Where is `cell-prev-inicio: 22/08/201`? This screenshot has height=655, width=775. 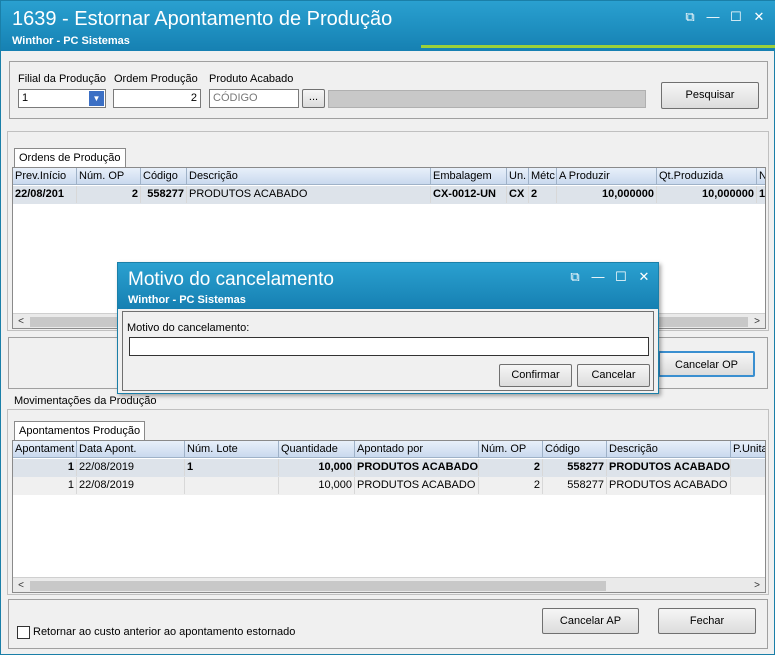
cell-prev-inicio: 22/08/201 is located at coordinates (45, 194).